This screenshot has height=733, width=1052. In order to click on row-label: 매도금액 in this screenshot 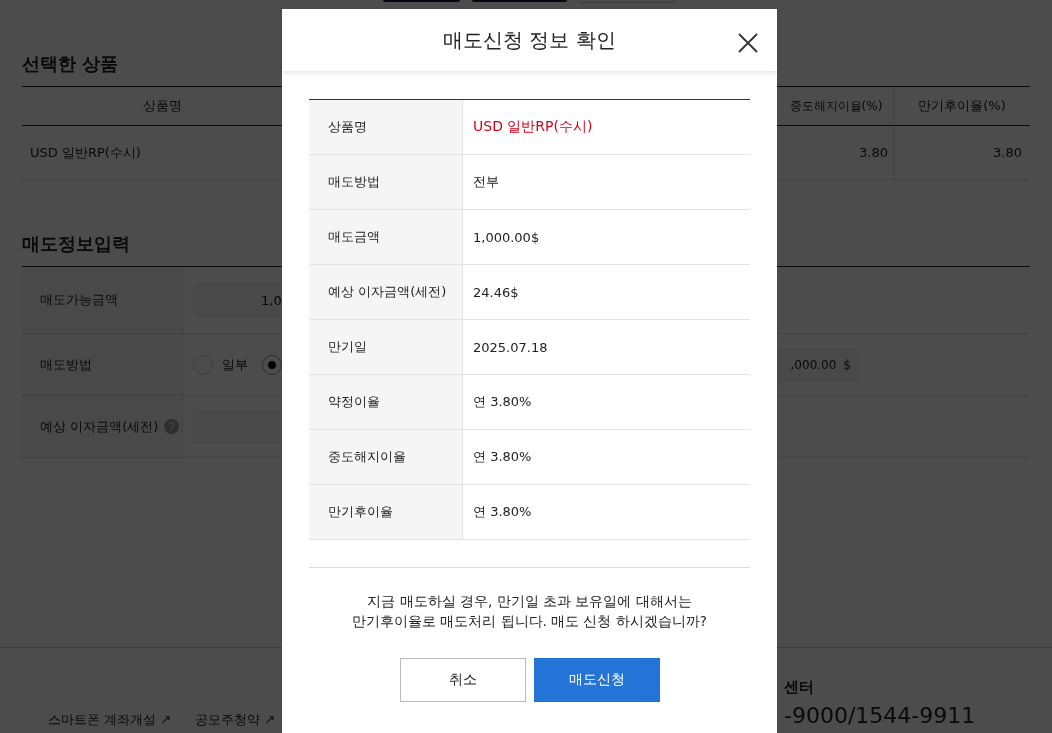, I will do `click(354, 237)`.